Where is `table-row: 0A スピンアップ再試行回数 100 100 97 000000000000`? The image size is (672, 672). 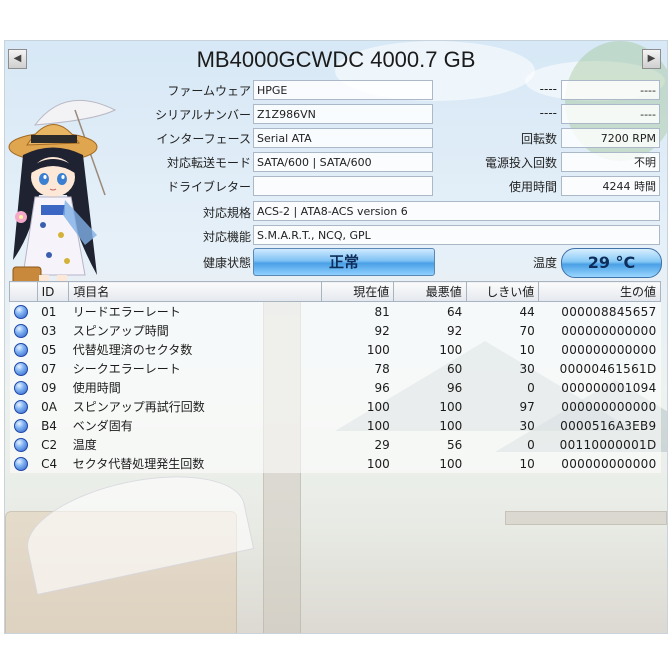
table-row: 0A スピンアップ再試行回数 100 100 97 000000000000 is located at coordinates (335, 406).